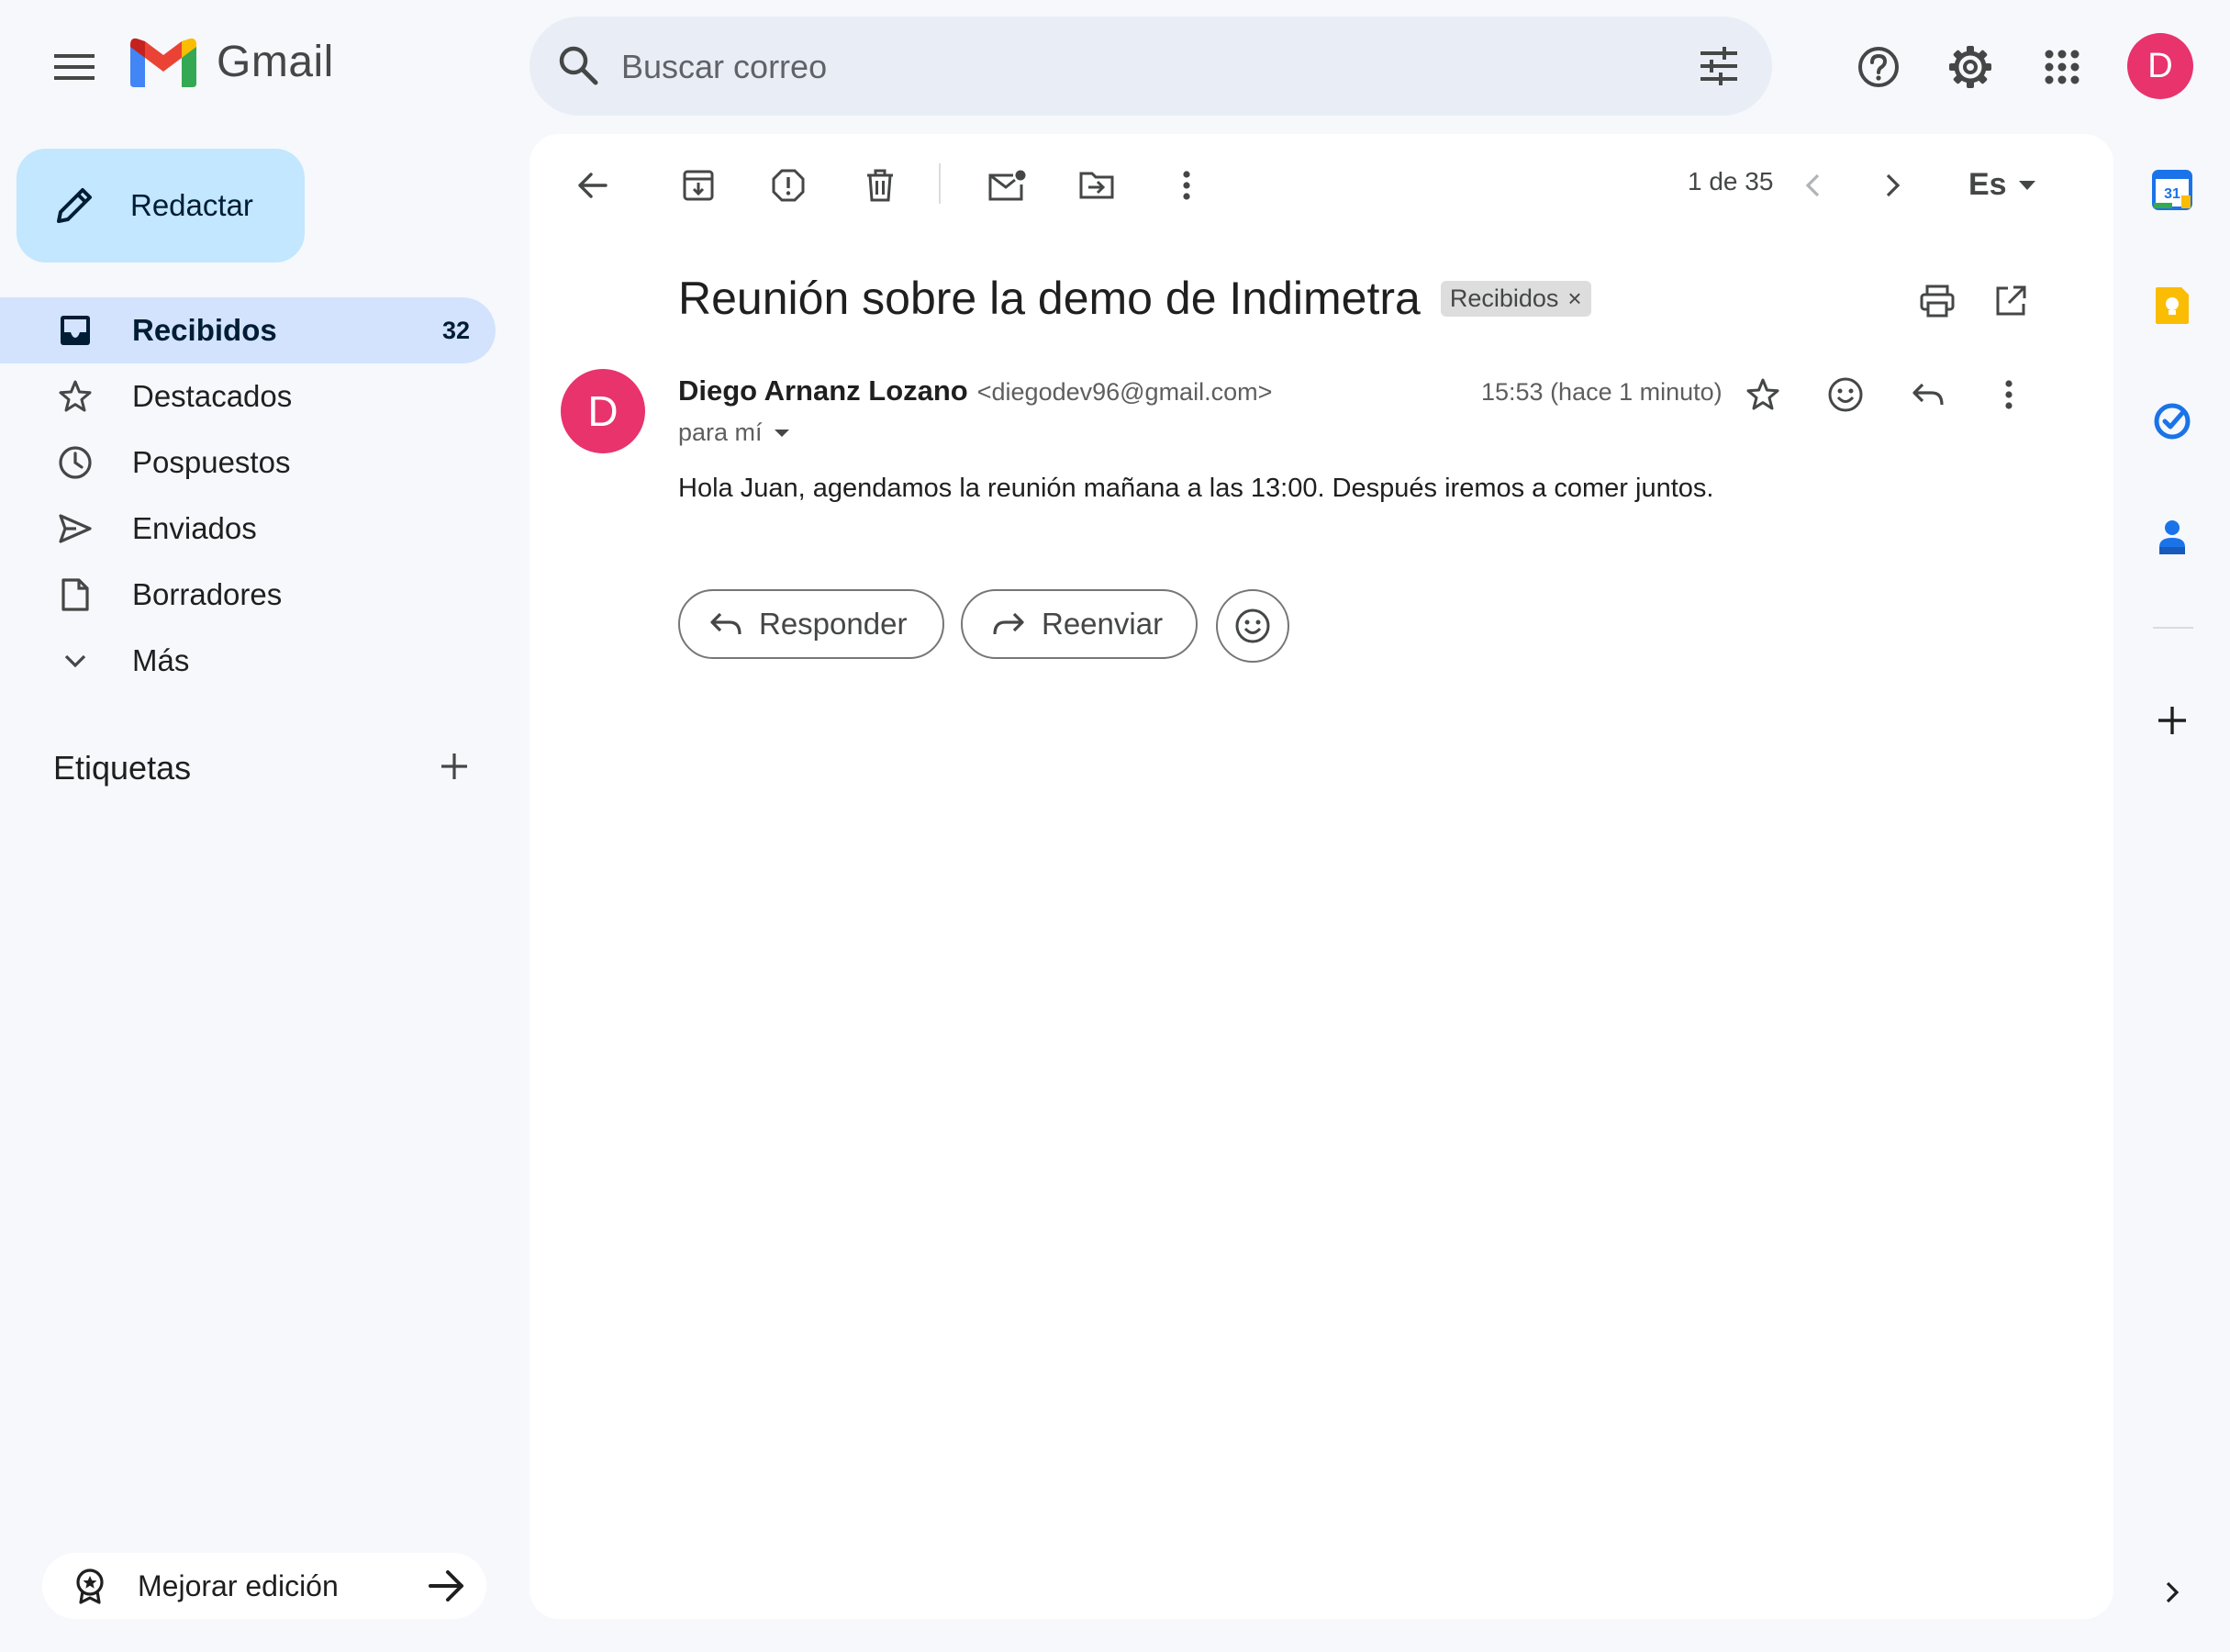 This screenshot has height=1652, width=2230. Describe the element at coordinates (1574, 299) in the screenshot. I see `remove-label-button: ×` at that location.